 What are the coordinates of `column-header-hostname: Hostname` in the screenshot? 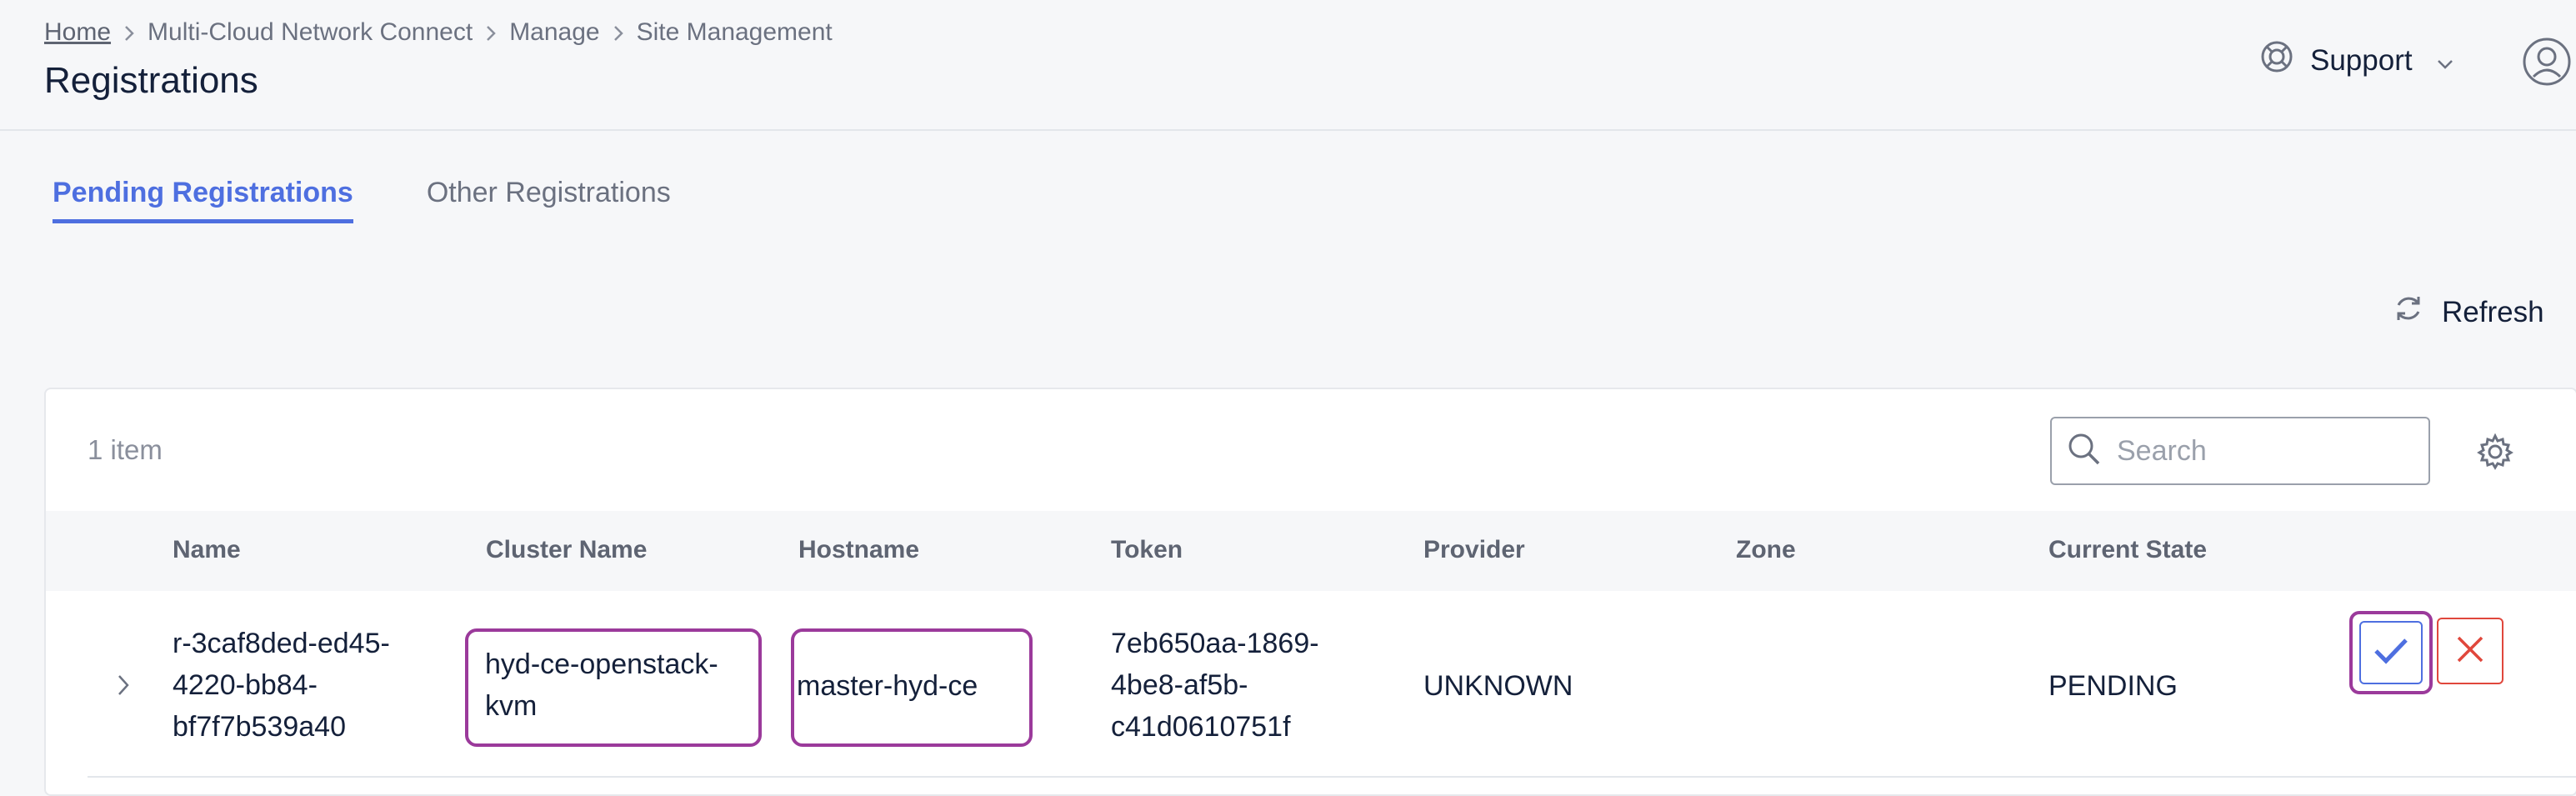 It's located at (858, 550).